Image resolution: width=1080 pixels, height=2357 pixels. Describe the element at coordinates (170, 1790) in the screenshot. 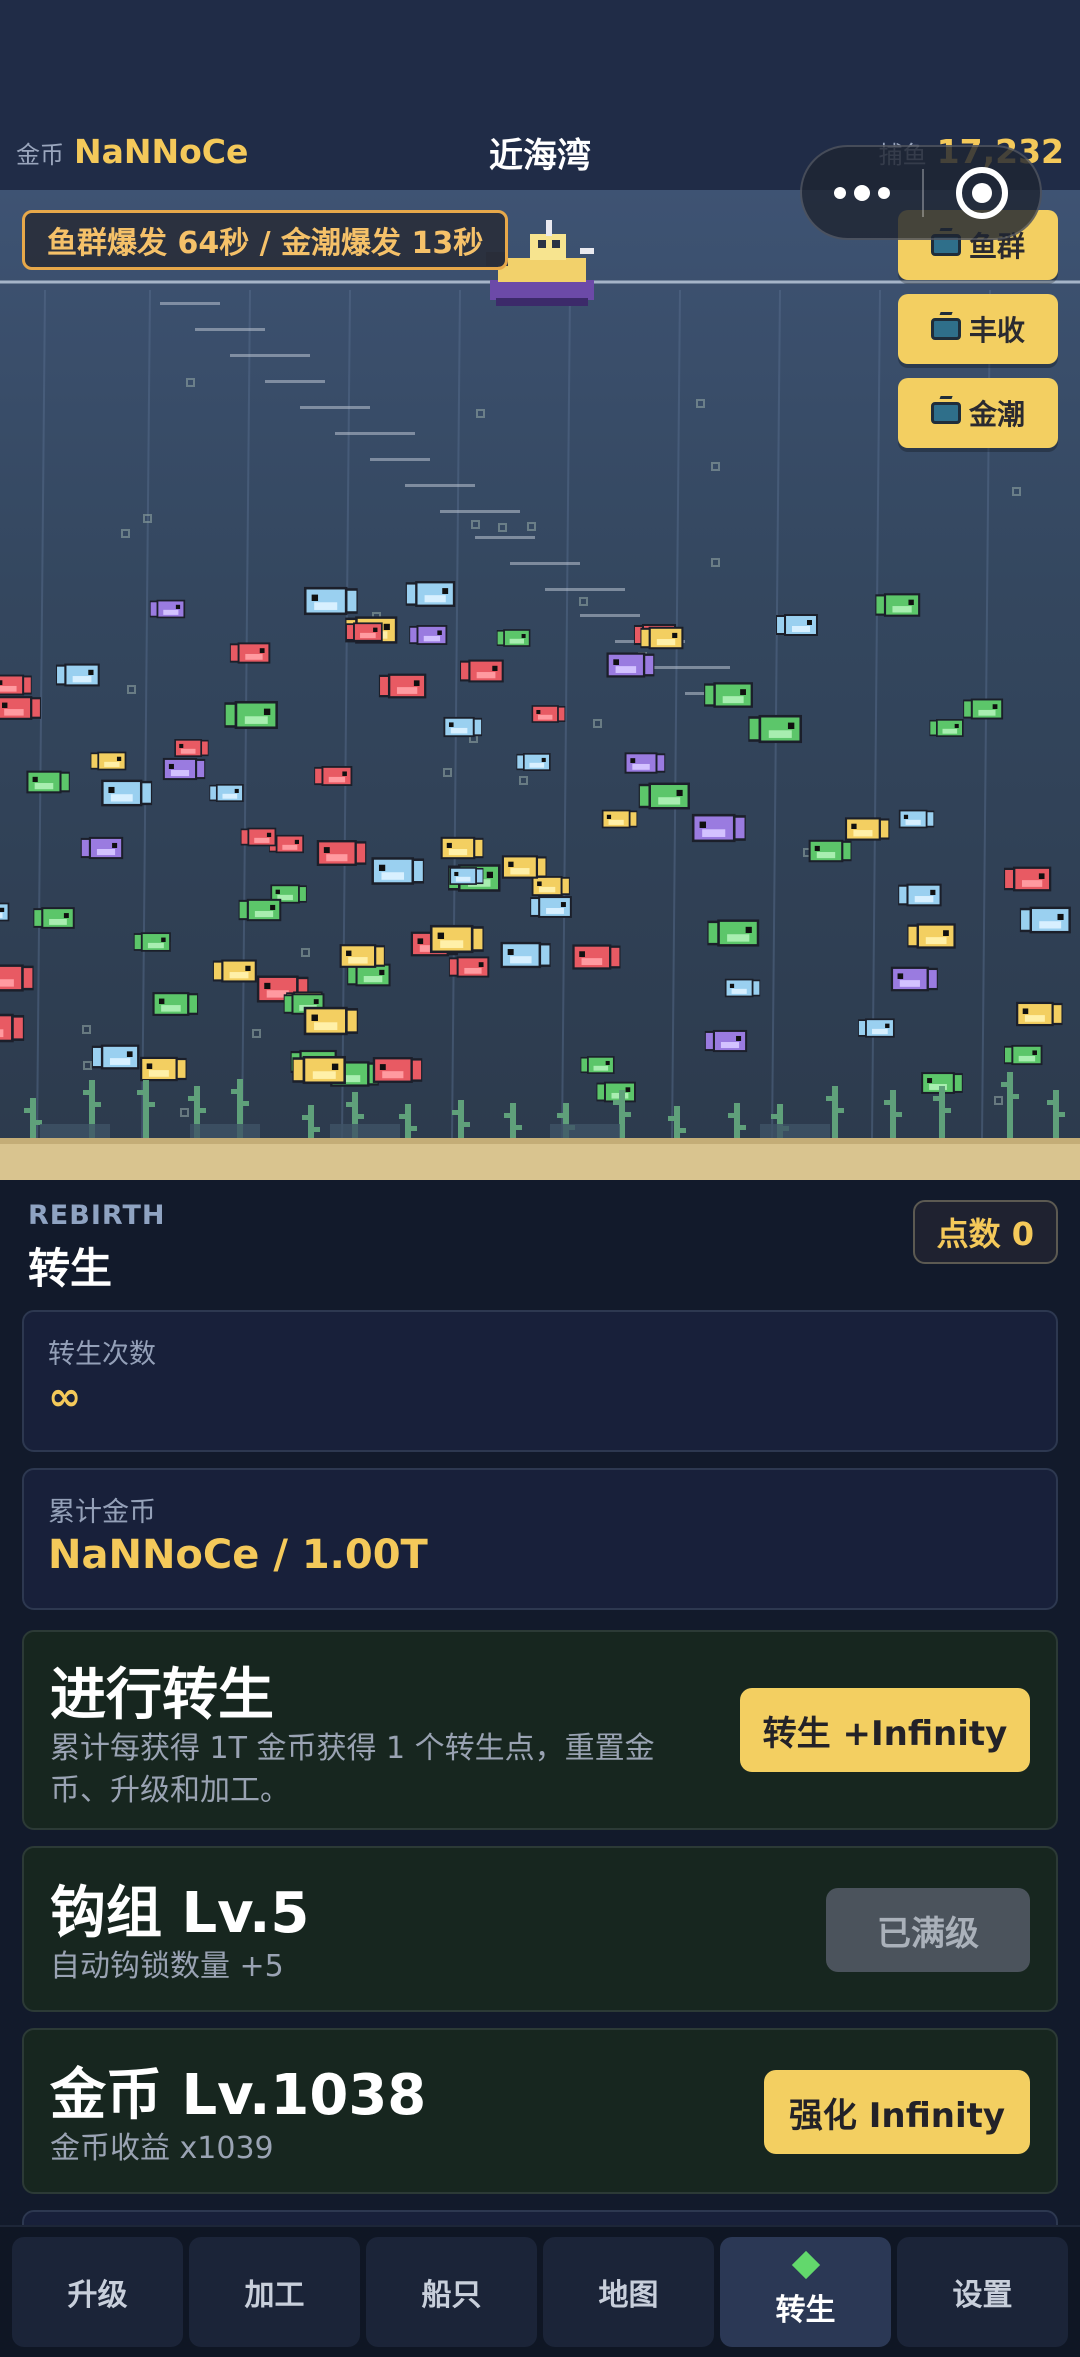

I see `action-desc-line: 币、升级和加工。` at that location.